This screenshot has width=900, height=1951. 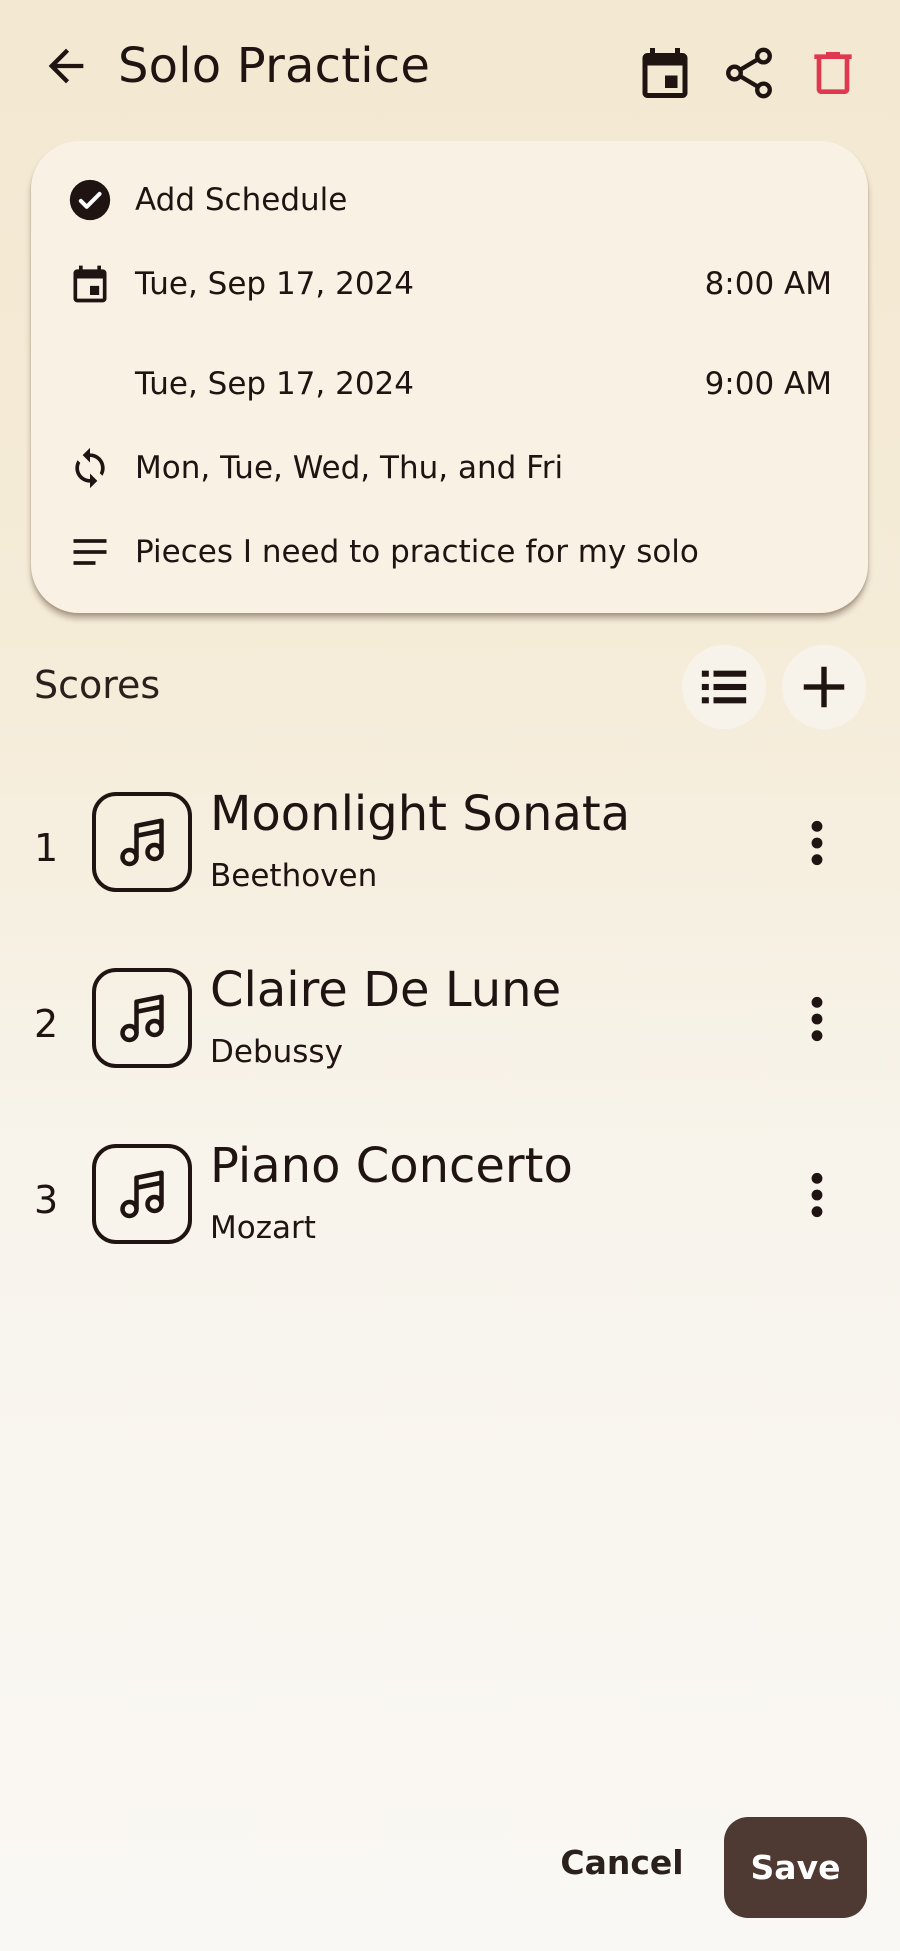 I want to click on repeat-row: Mon, Tue, Wed, Thu, and Fri, so click(x=449, y=468).